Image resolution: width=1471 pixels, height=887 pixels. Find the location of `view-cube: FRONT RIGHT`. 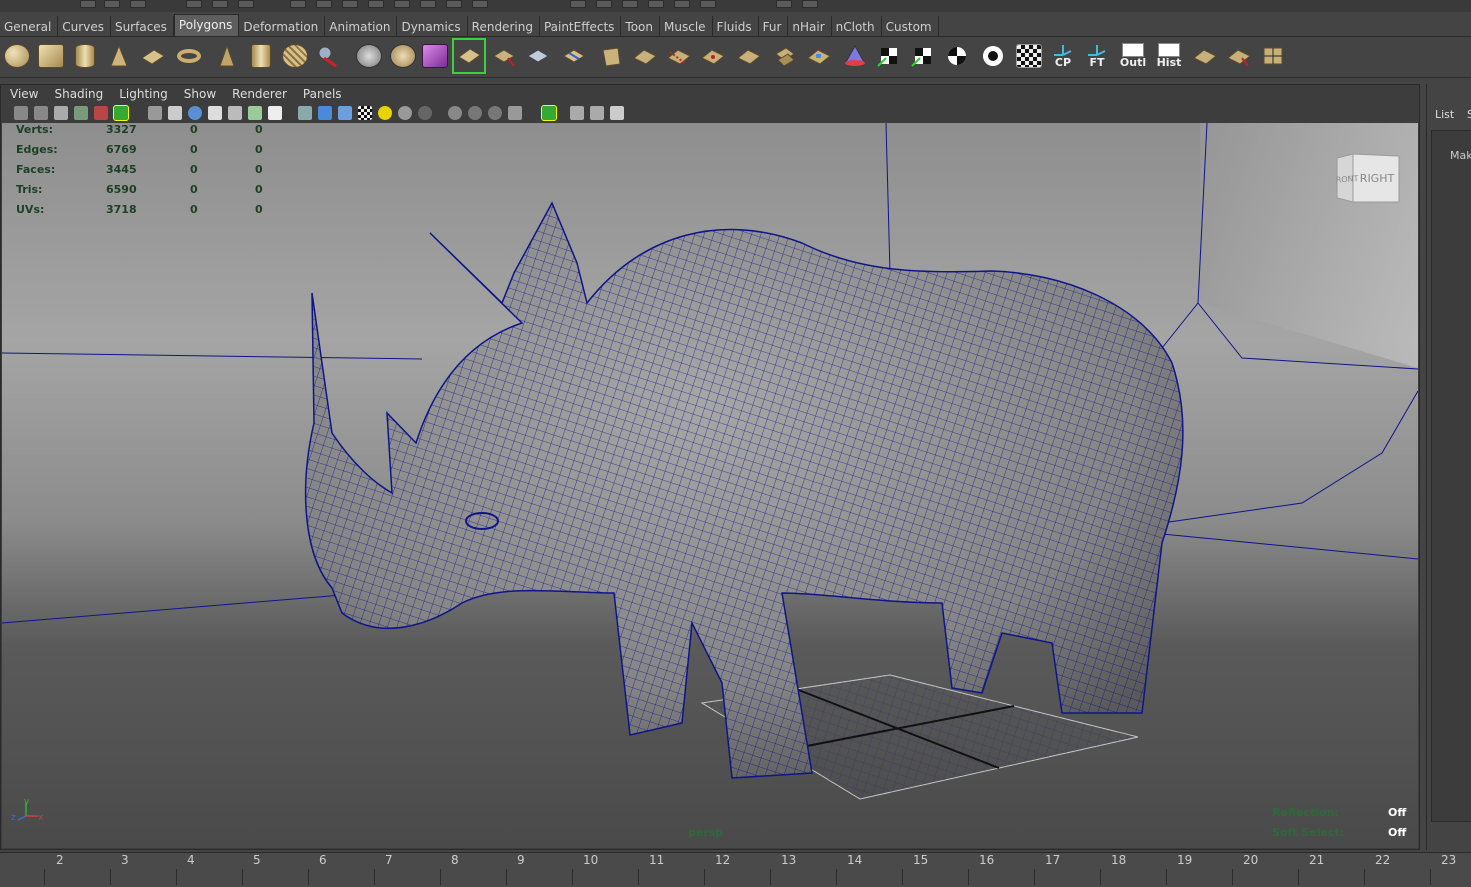

view-cube: FRONT RIGHT is located at coordinates (1366, 180).